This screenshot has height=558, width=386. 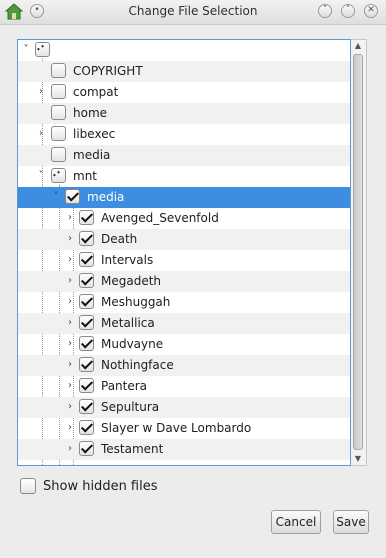 I want to click on tree-item-label: home, so click(x=90, y=113).